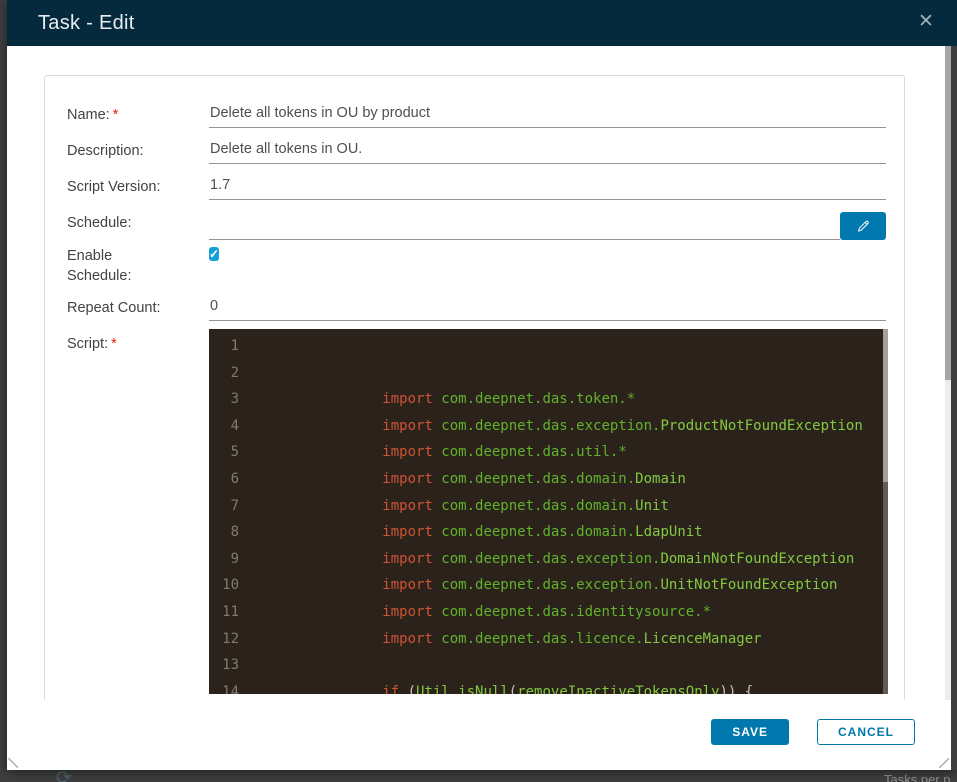 This screenshot has width=957, height=782. Describe the element at coordinates (234, 478) in the screenshot. I see `line-number: 6` at that location.